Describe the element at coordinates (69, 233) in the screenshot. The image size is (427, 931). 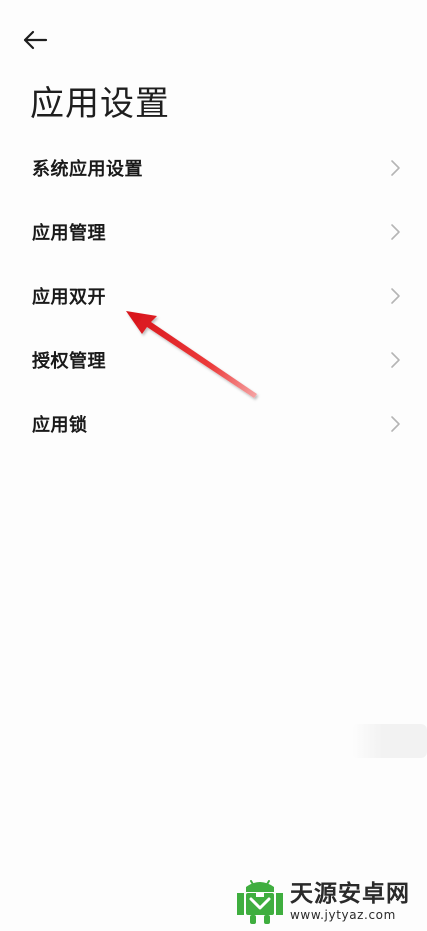
I see `menu-item-label: 应用管理` at that location.